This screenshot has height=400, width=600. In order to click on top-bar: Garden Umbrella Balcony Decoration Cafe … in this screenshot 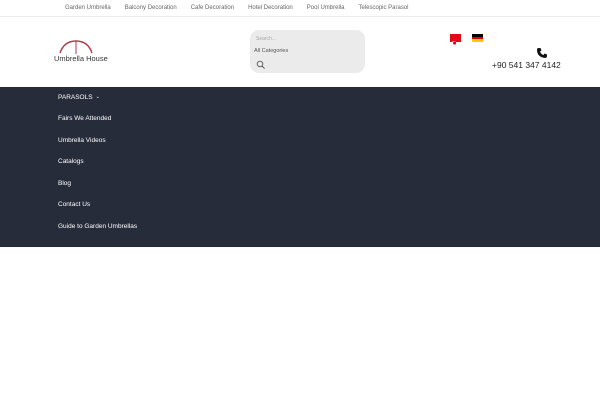, I will do `click(300, 8)`.